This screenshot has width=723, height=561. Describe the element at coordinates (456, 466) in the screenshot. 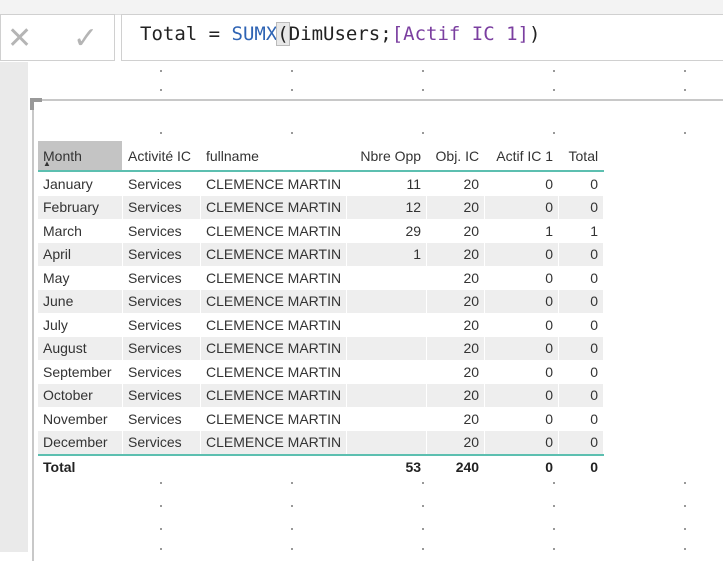

I see `total-cell: 240` at that location.